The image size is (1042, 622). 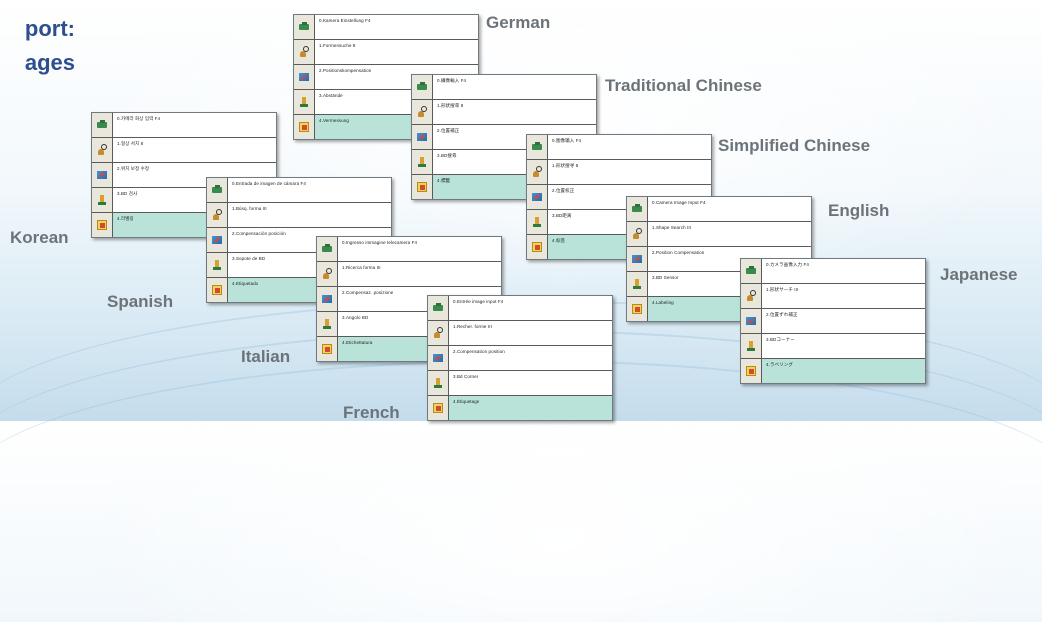 What do you see at coordinates (139, 118) in the screenshot?
I see `menu-item-label: 0.카메라 화상 입력 F4` at bounding box center [139, 118].